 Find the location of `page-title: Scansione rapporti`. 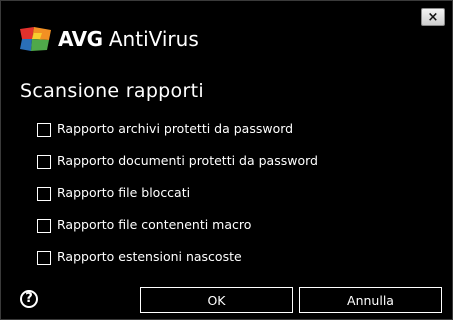

page-title: Scansione rapporti is located at coordinates (112, 91).